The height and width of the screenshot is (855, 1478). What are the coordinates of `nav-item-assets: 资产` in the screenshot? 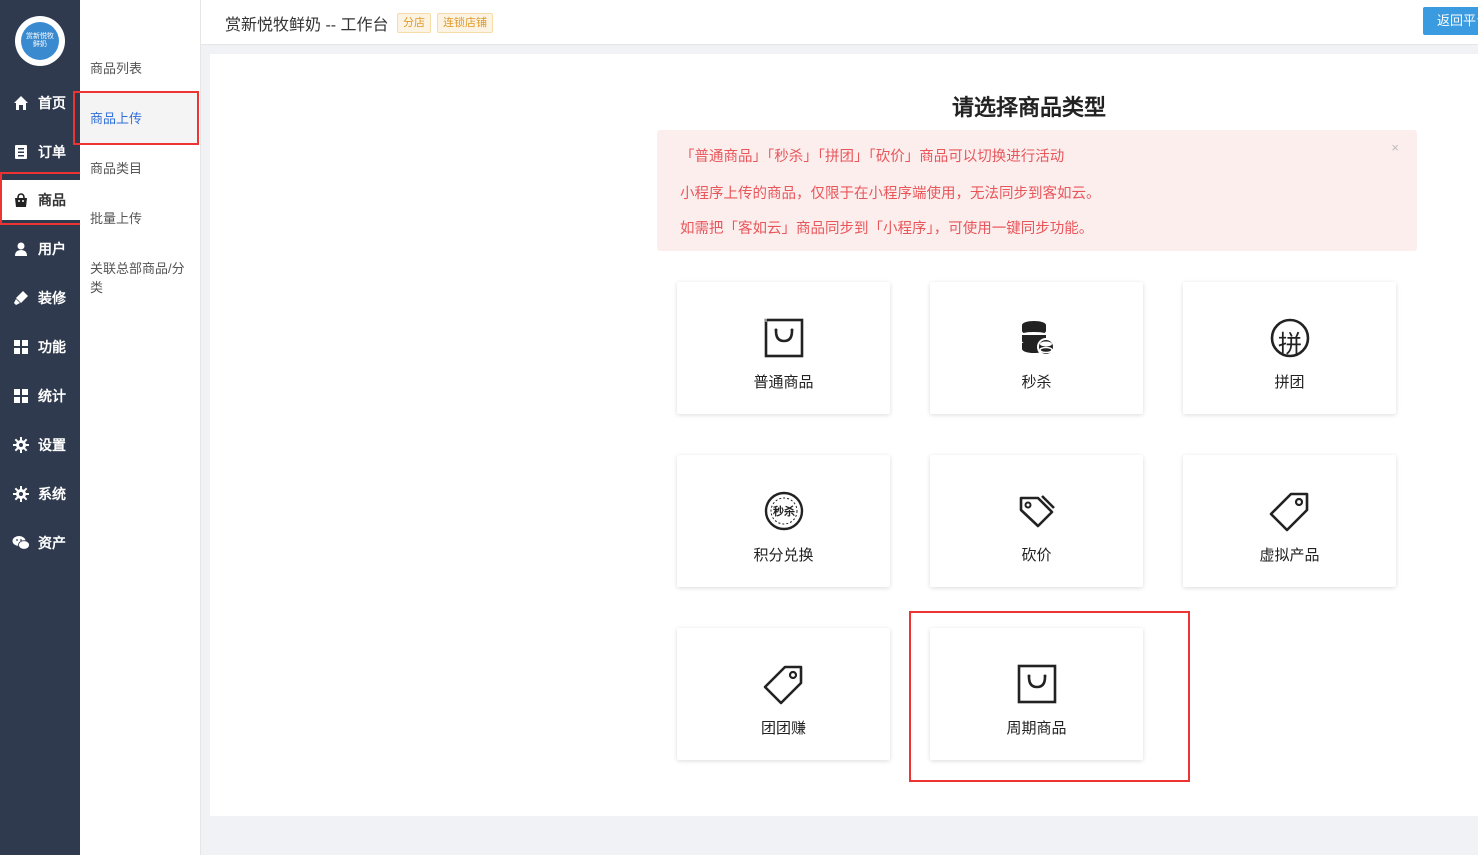 It's located at (40, 543).